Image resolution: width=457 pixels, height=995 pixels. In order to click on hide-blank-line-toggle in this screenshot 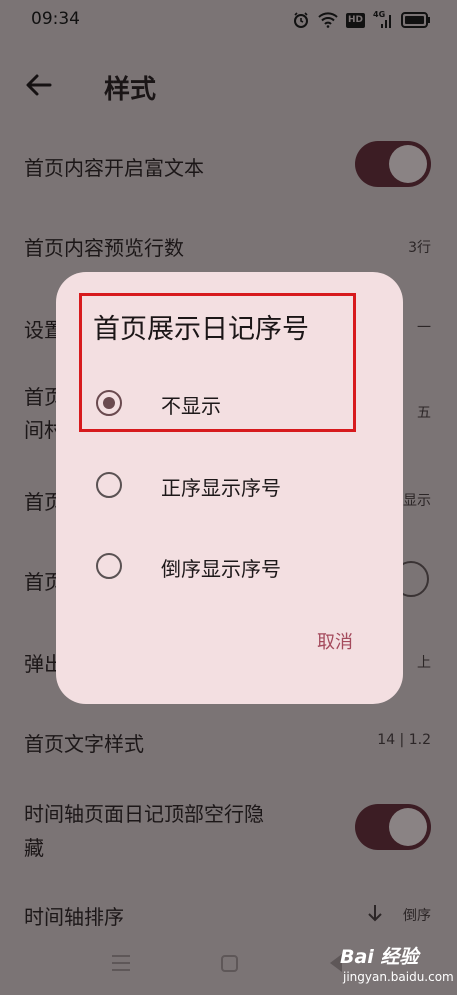, I will do `click(393, 827)`.